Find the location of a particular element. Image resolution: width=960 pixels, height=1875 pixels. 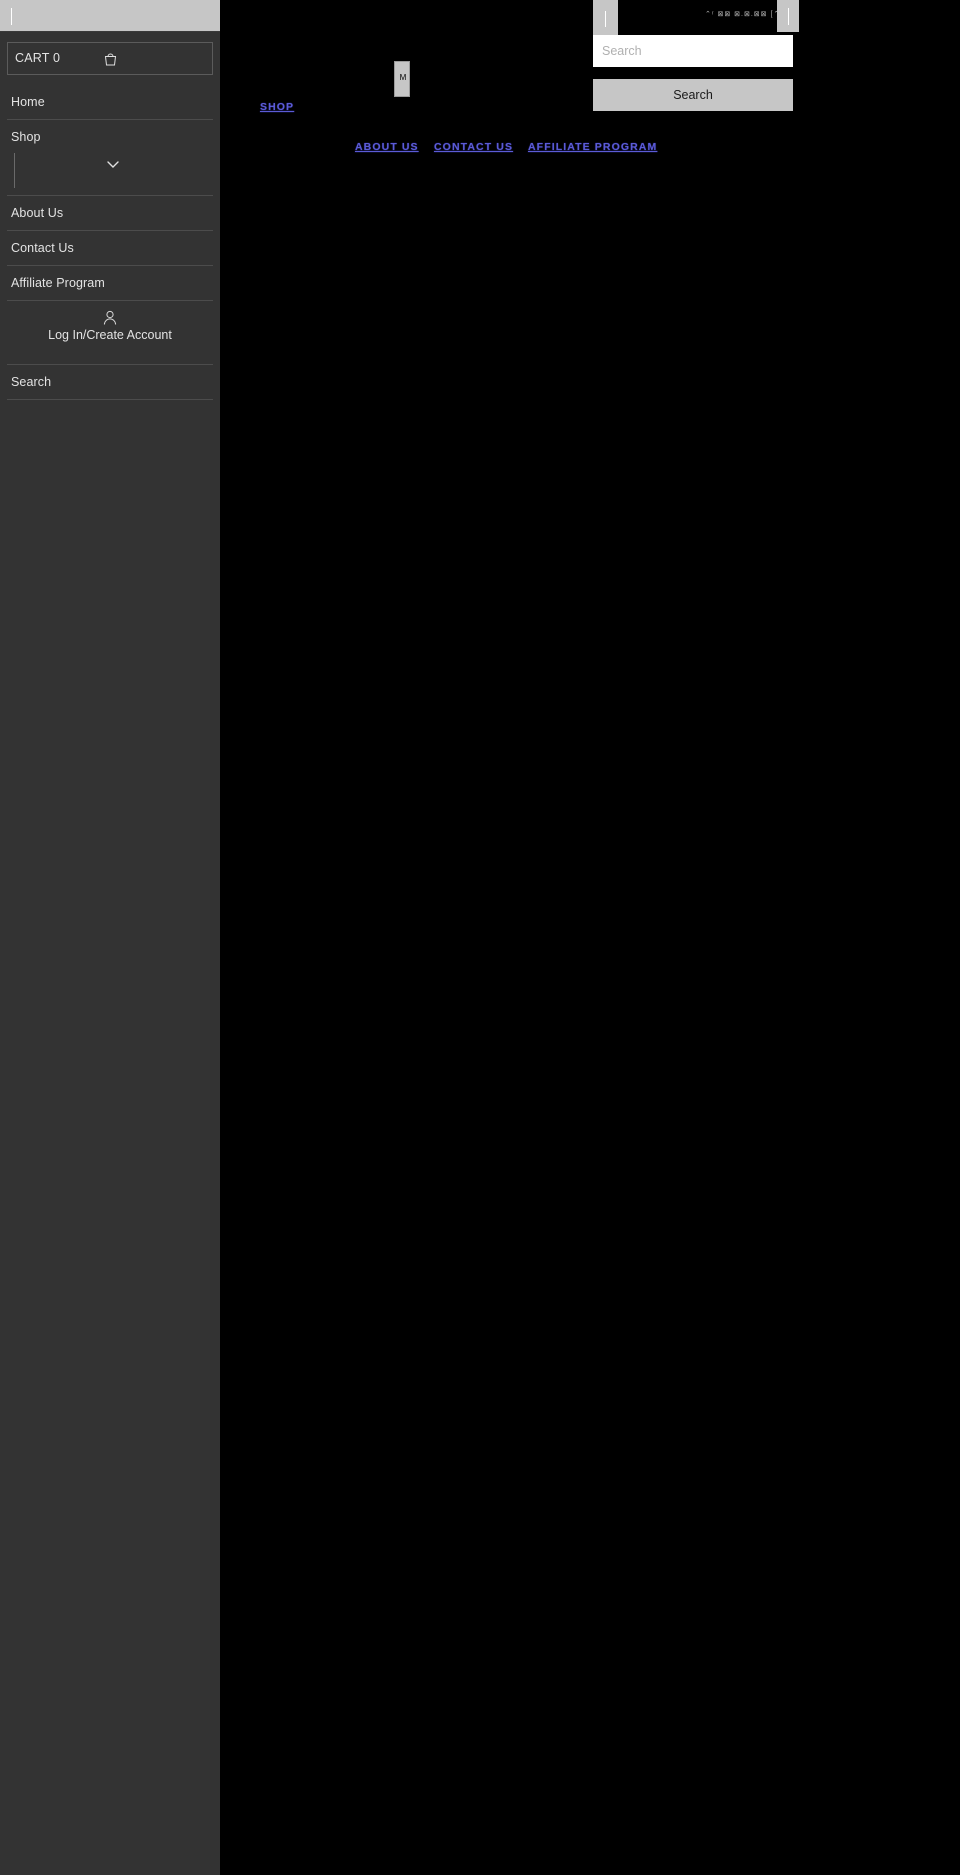

sidebar-item-label: Home is located at coordinates (28, 102).